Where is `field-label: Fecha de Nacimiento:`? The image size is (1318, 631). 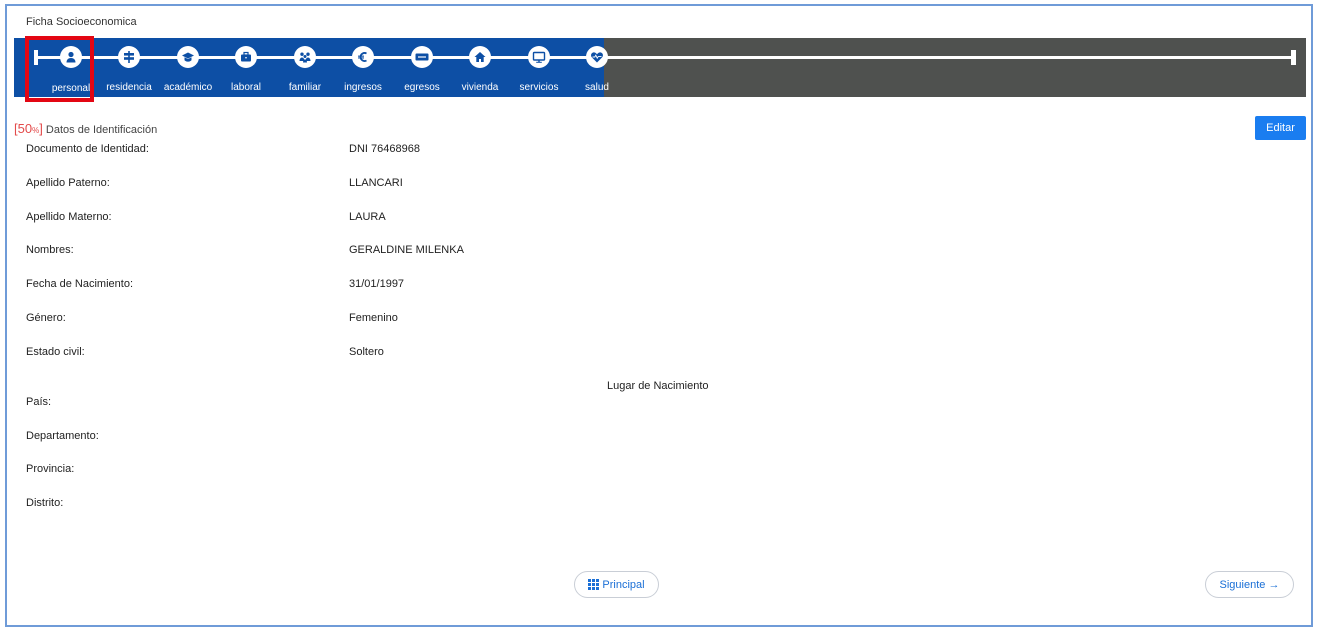
field-label: Fecha de Nacimiento: is located at coordinates (79, 284).